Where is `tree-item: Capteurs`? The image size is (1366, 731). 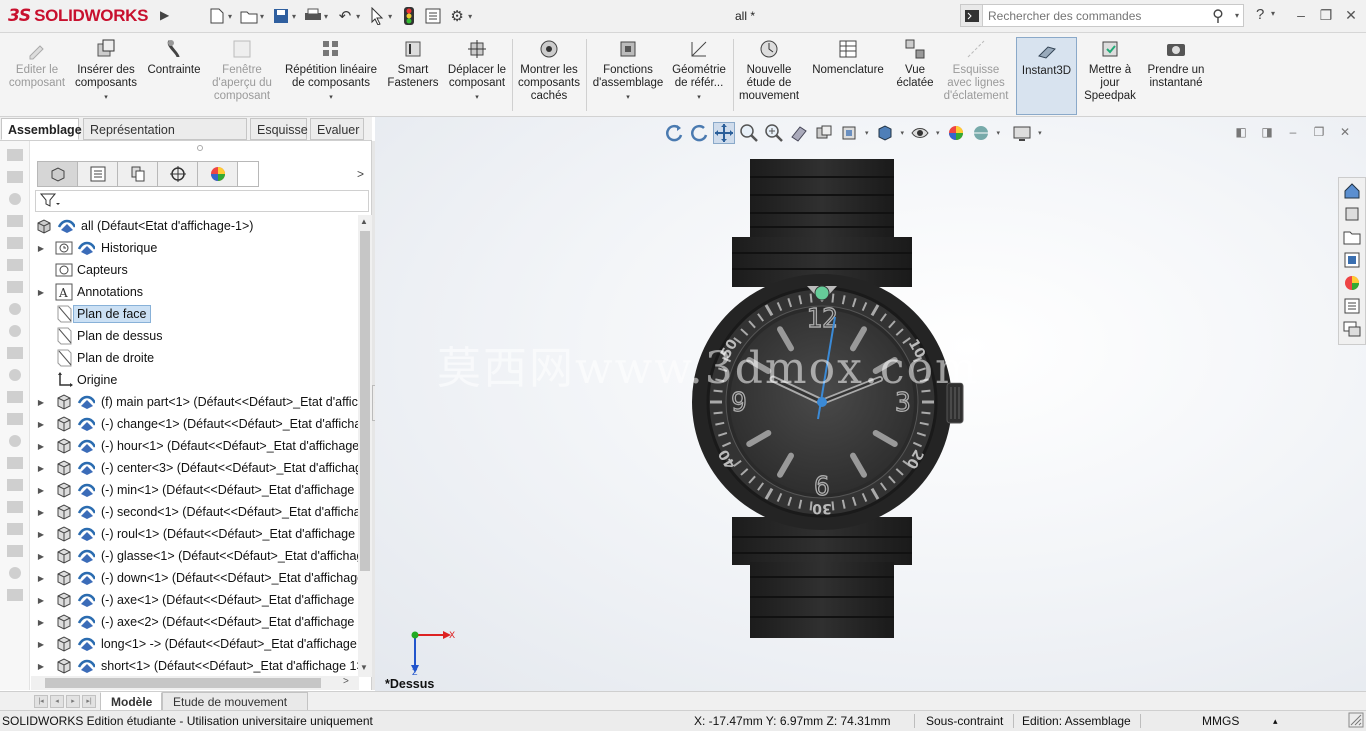 tree-item: Capteurs is located at coordinates (195, 270).